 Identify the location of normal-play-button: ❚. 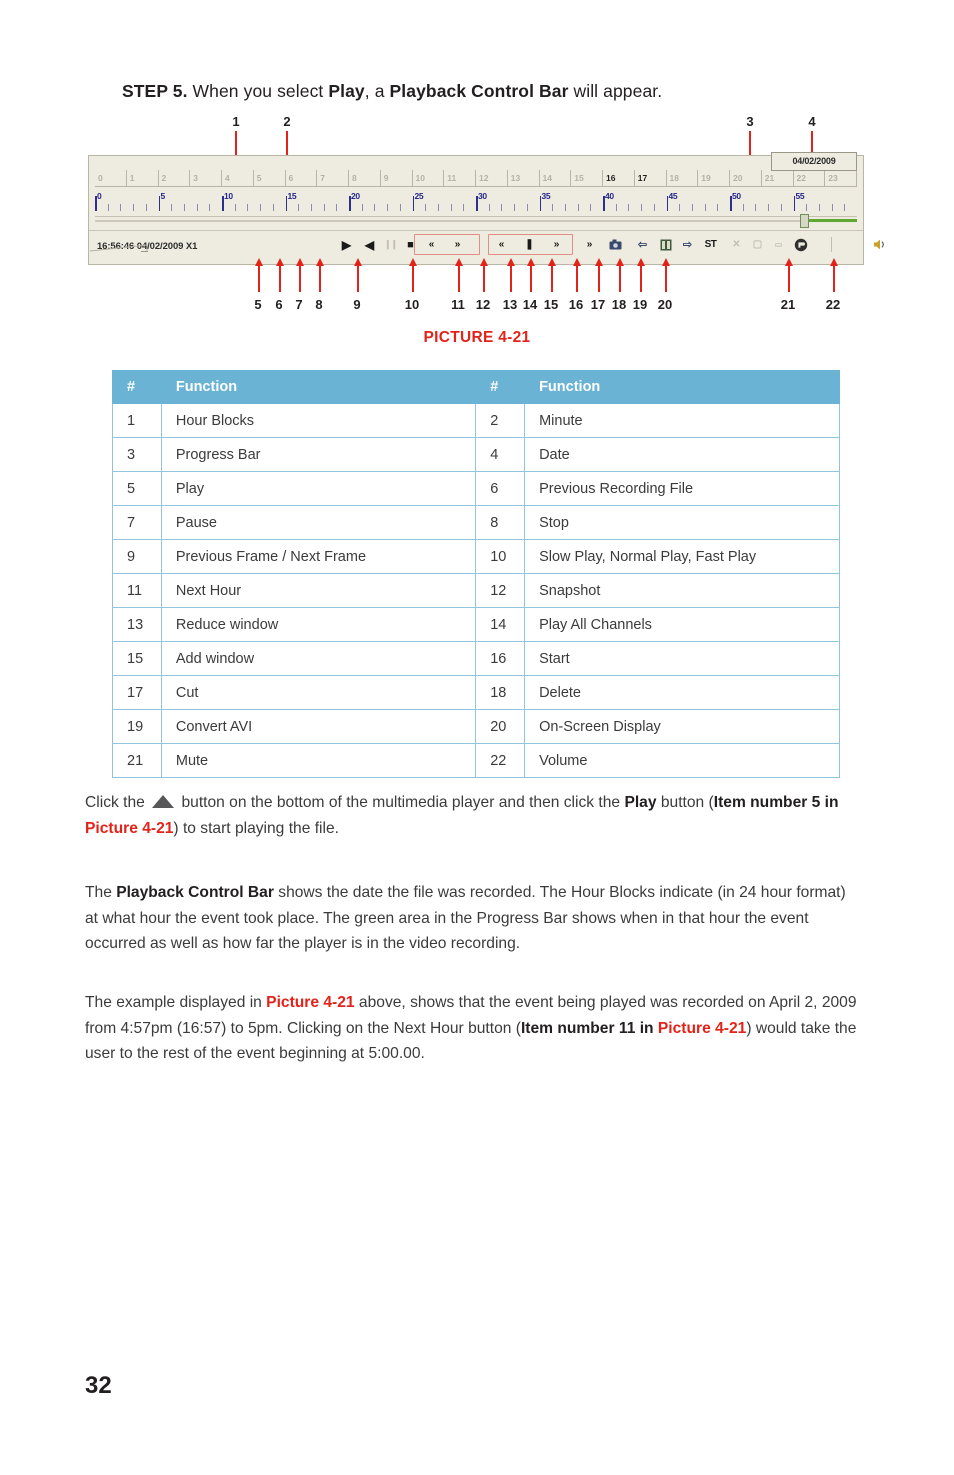
(529, 244).